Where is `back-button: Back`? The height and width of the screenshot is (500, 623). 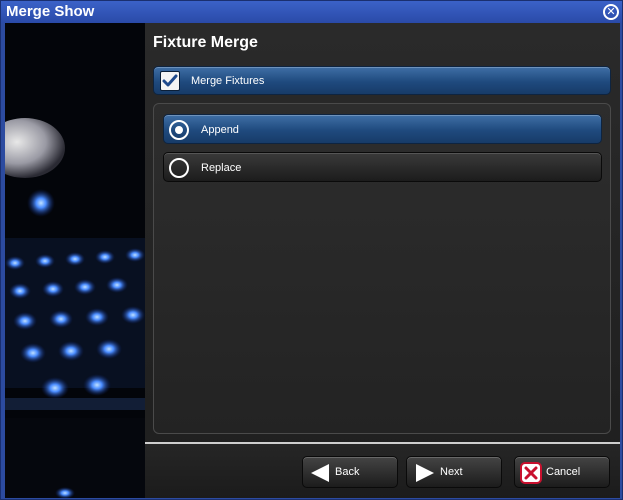 back-button: Back is located at coordinates (350, 472).